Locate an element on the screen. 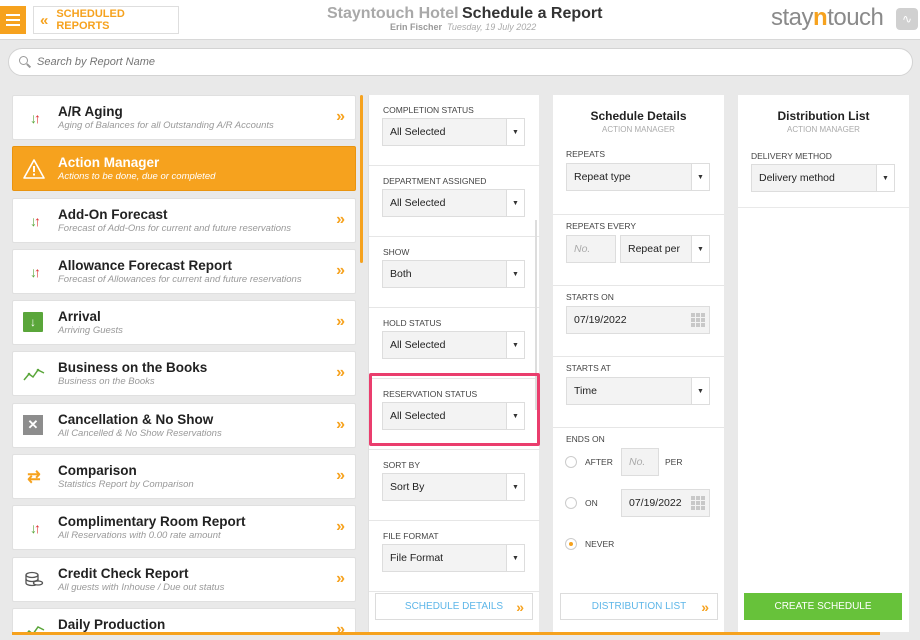  ends-on-option: ON is located at coordinates (581, 503).